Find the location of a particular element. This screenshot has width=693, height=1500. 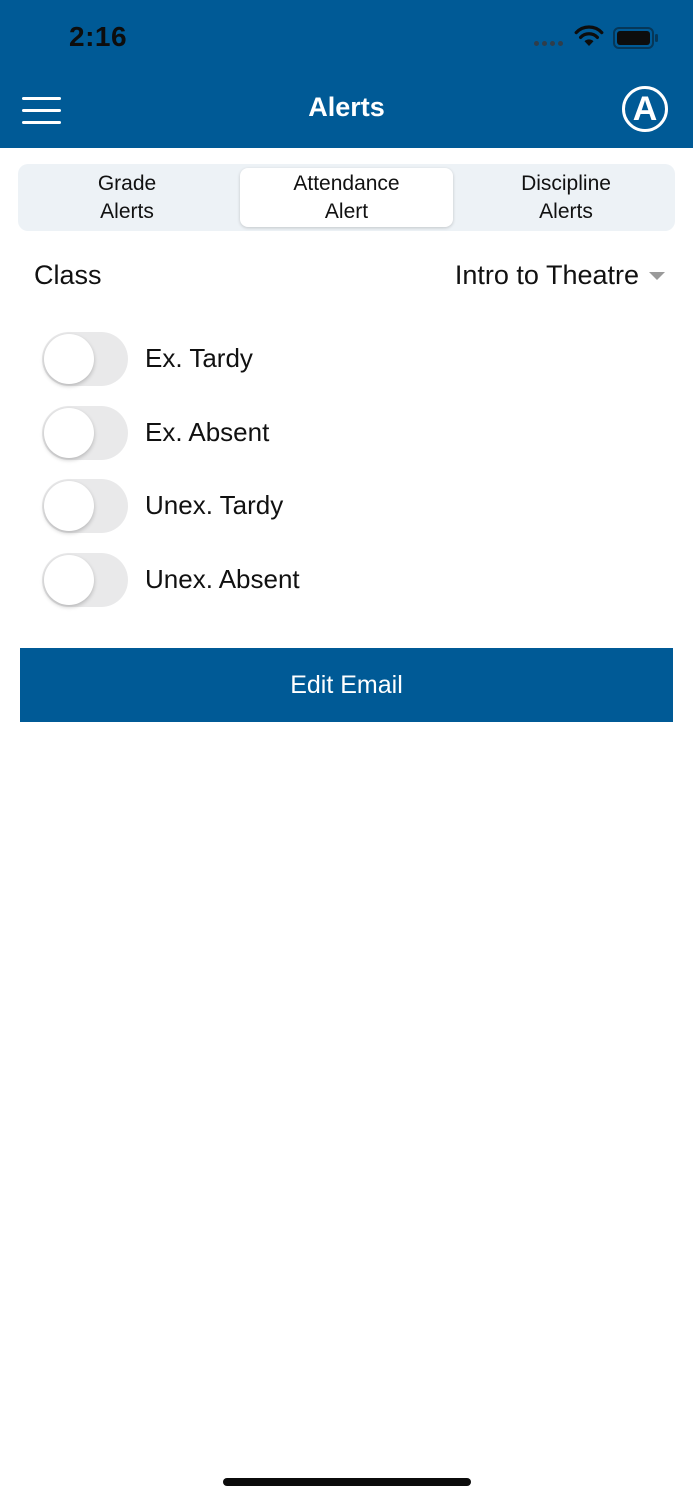

toggle-row-ex-absent: Ex. Absent is located at coordinates (342, 433).